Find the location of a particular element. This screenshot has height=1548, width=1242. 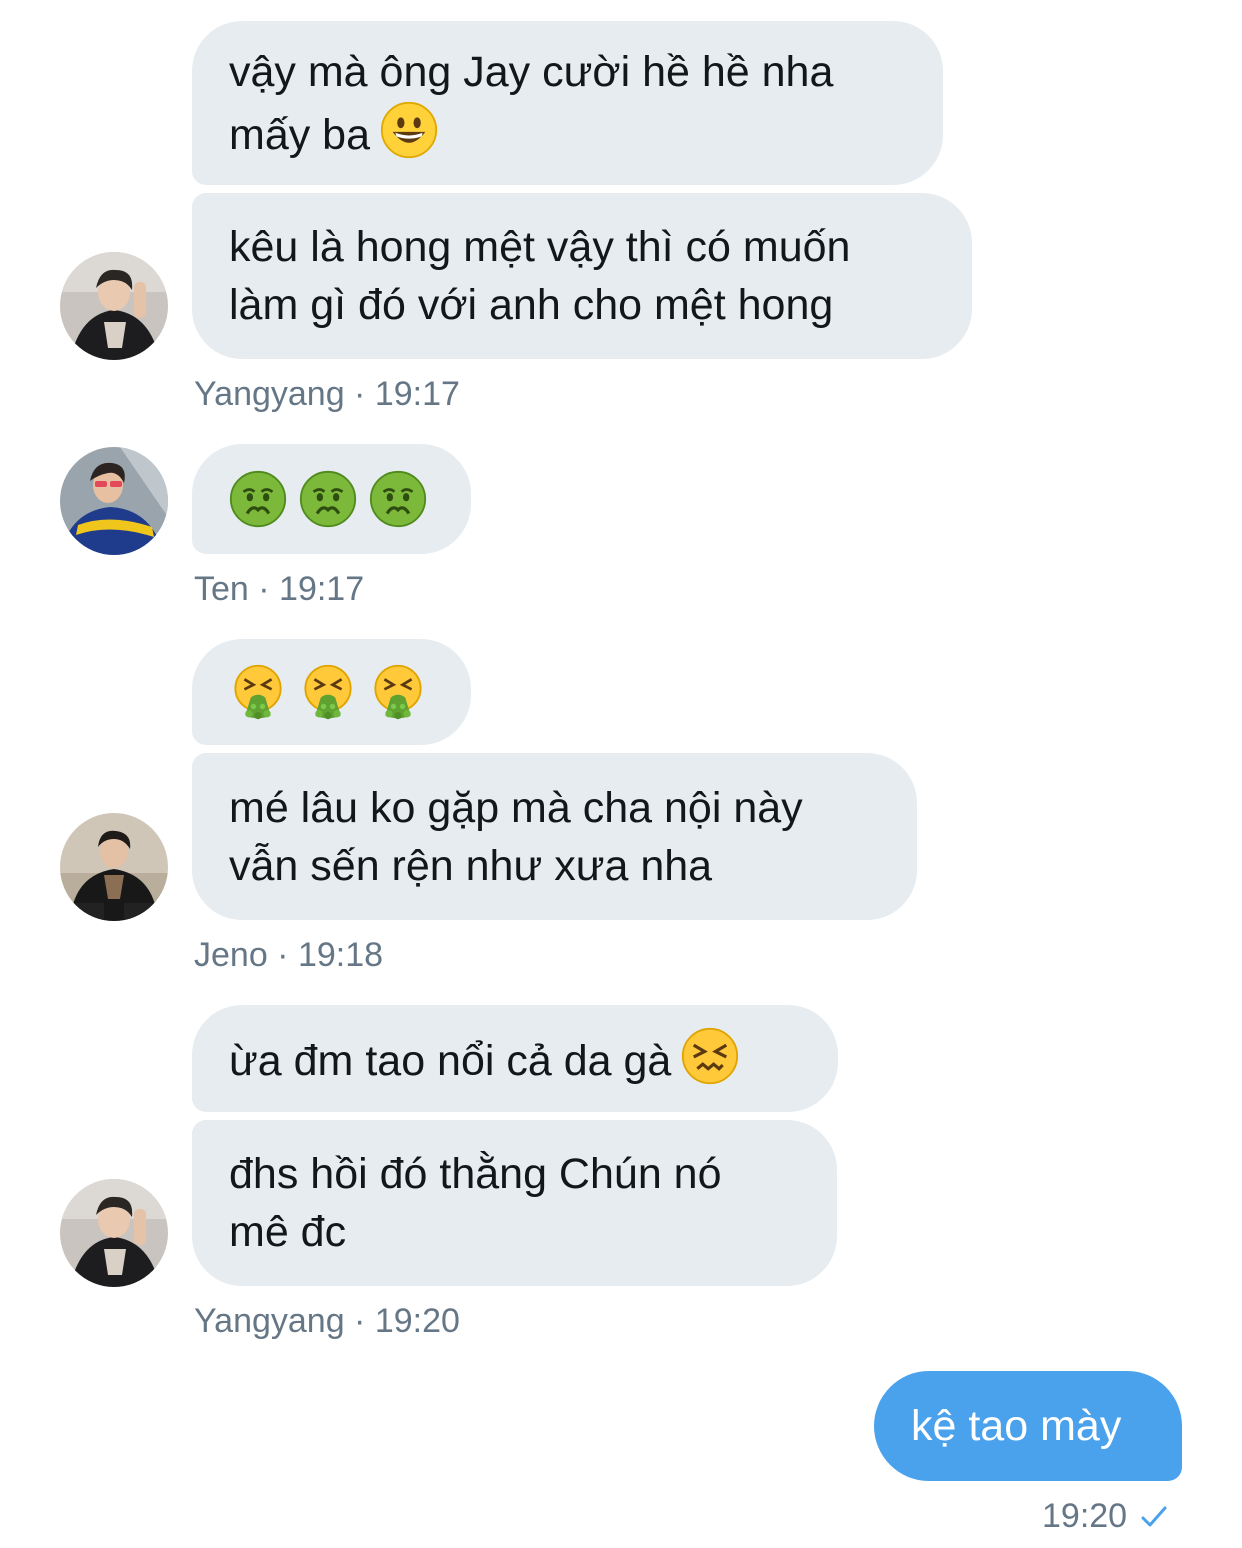

message-text-line: ừa đm tao nổi cả da gà is located at coordinates (515, 1058).